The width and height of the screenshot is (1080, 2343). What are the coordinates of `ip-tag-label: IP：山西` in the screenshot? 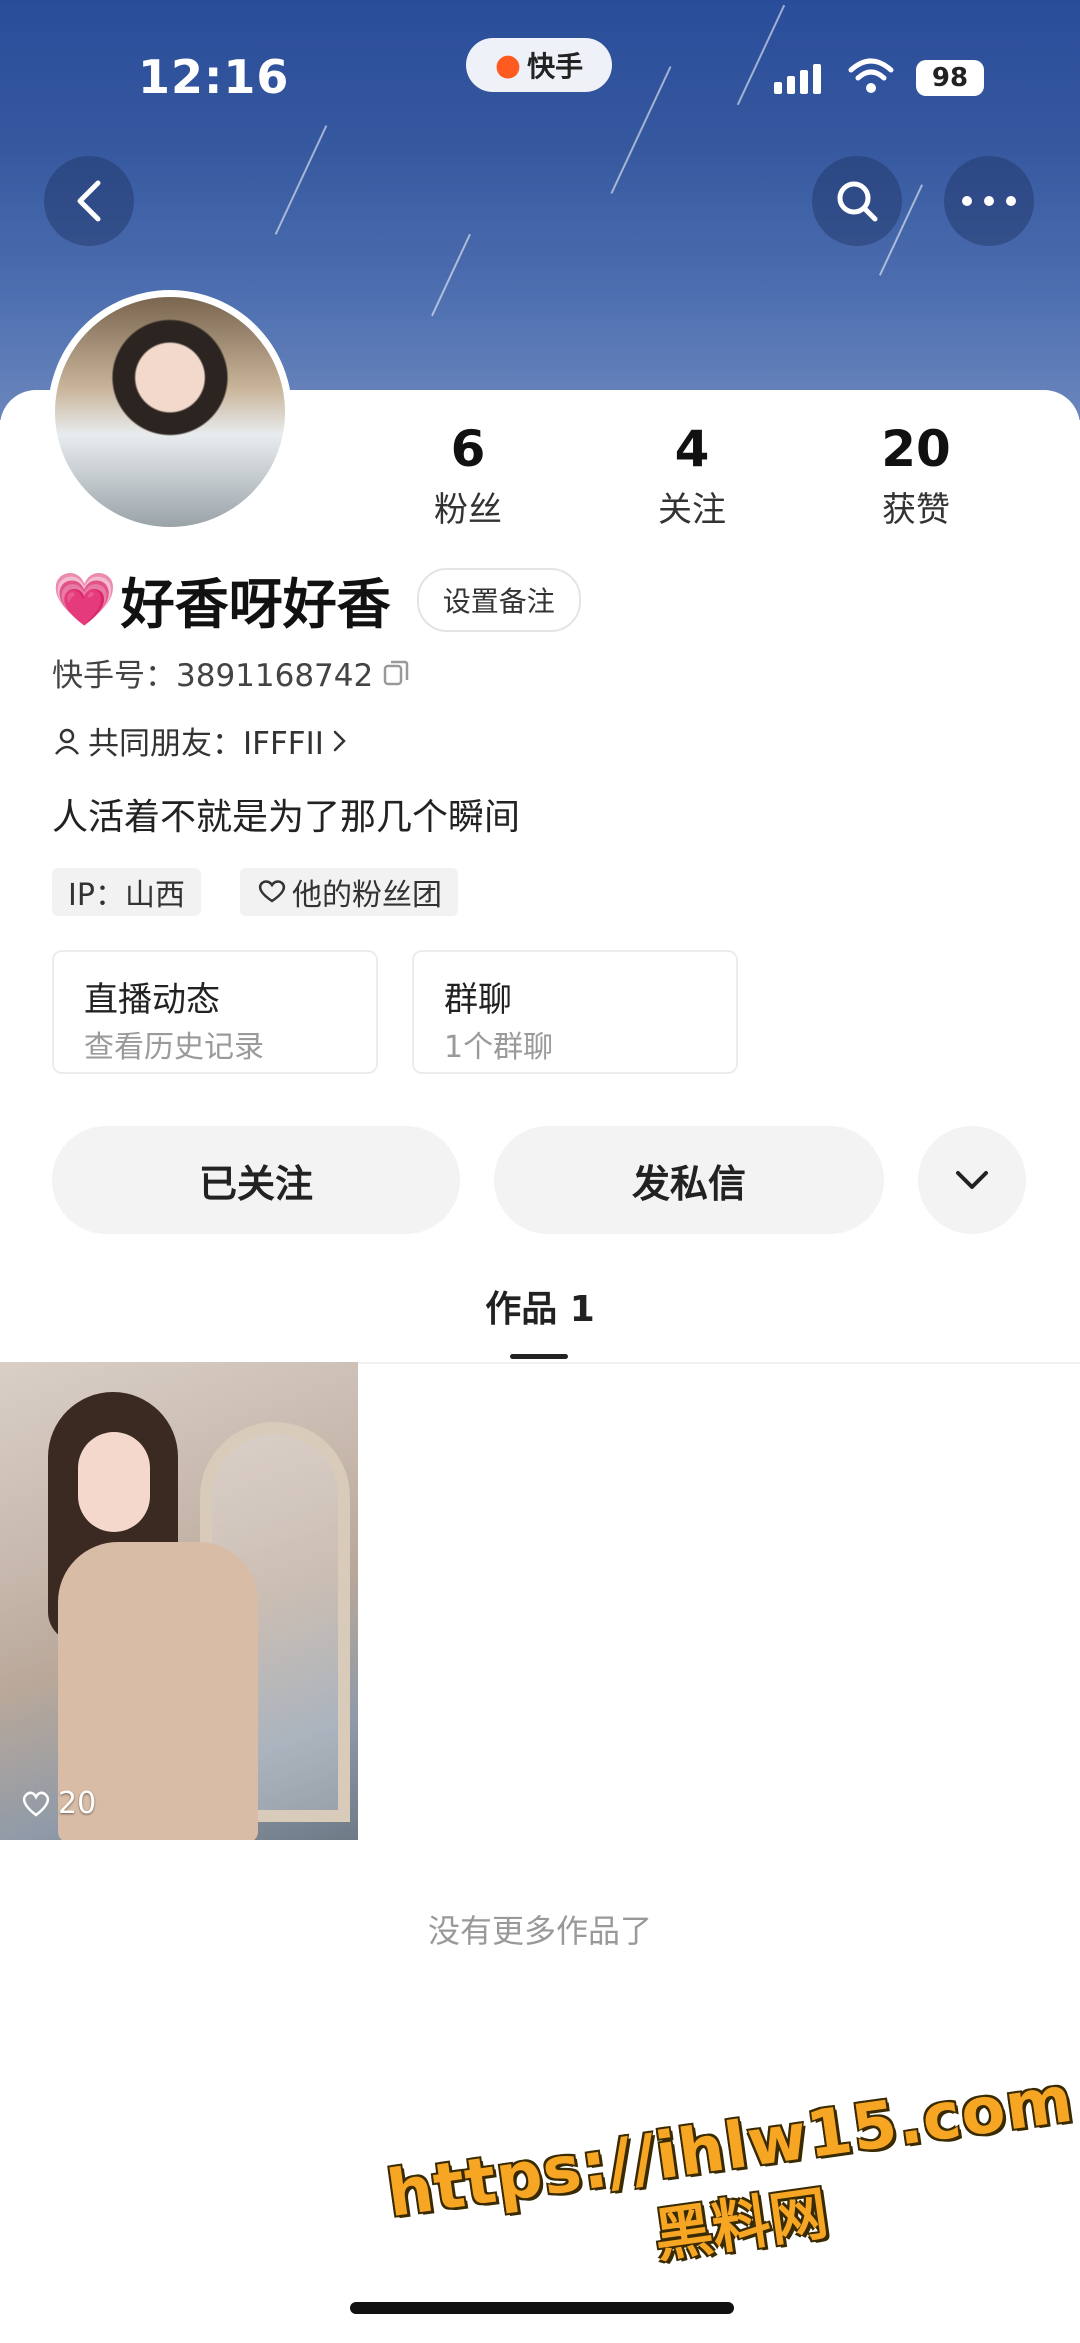 It's located at (126, 895).